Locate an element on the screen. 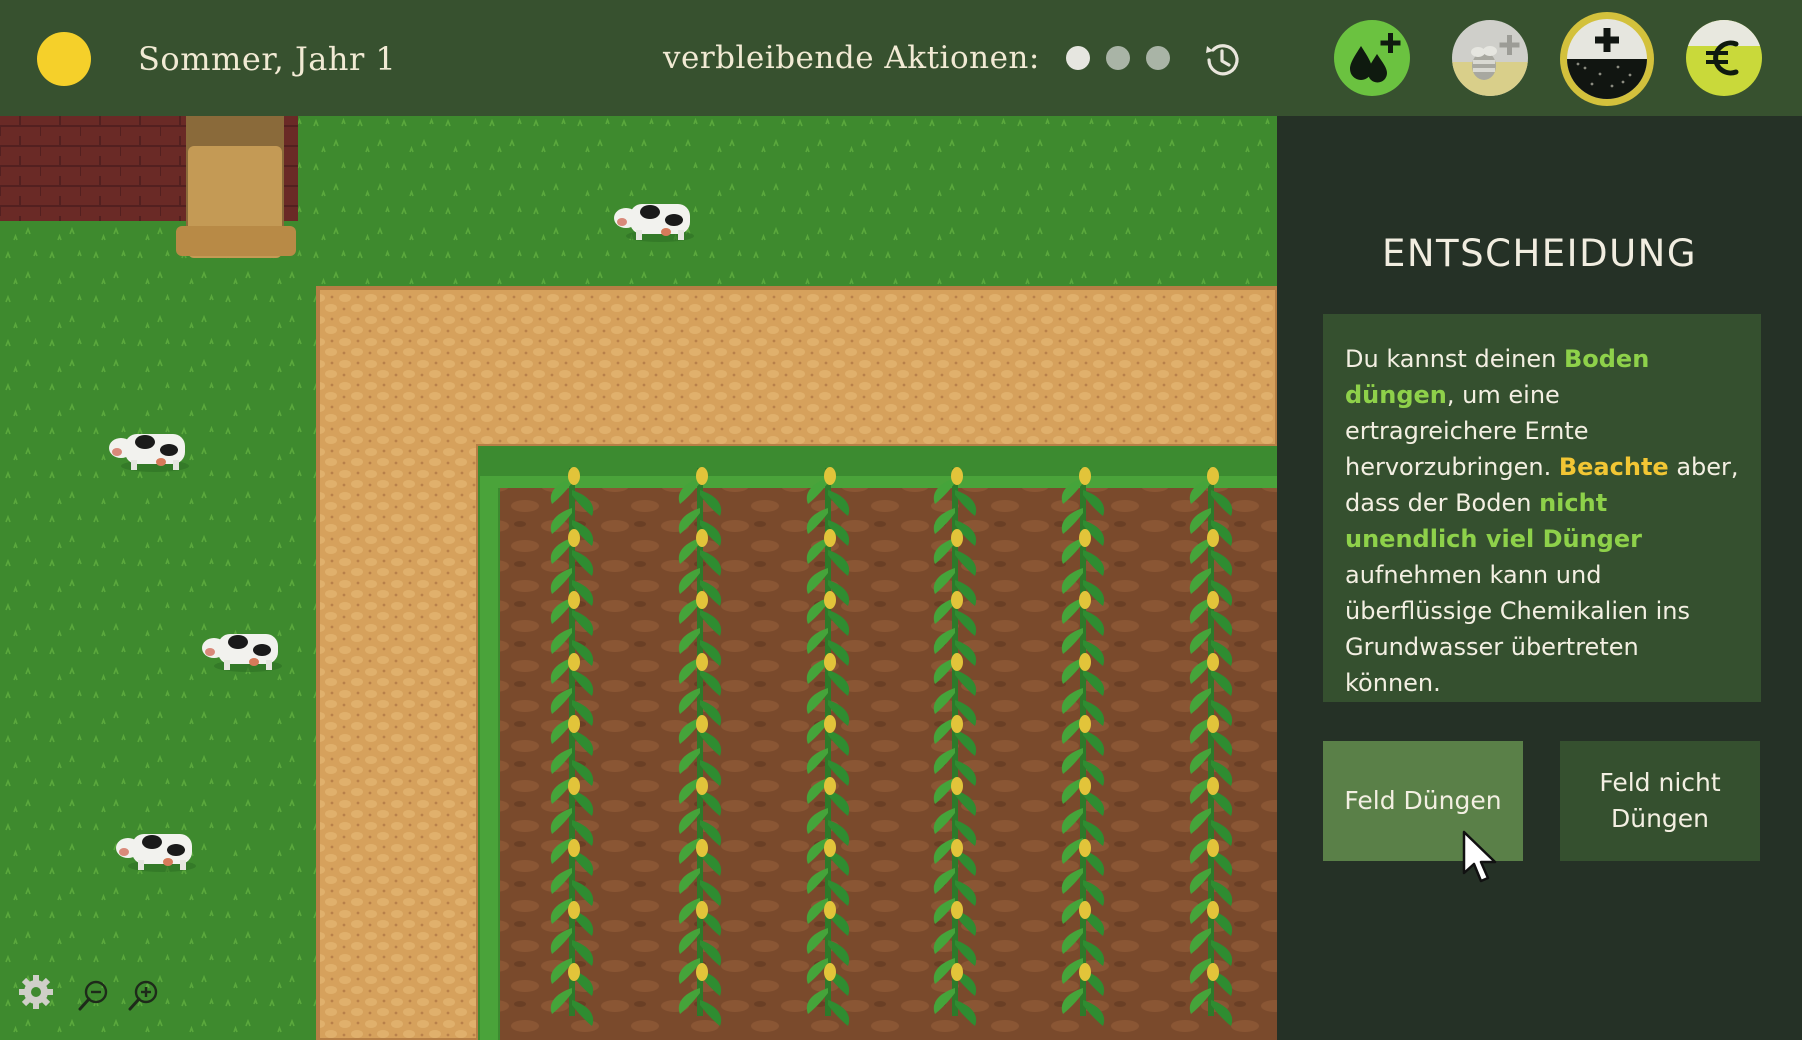 The image size is (1802, 1040). remaining-actions-label: verbleibende Aktionen: is located at coordinates (851, 58).